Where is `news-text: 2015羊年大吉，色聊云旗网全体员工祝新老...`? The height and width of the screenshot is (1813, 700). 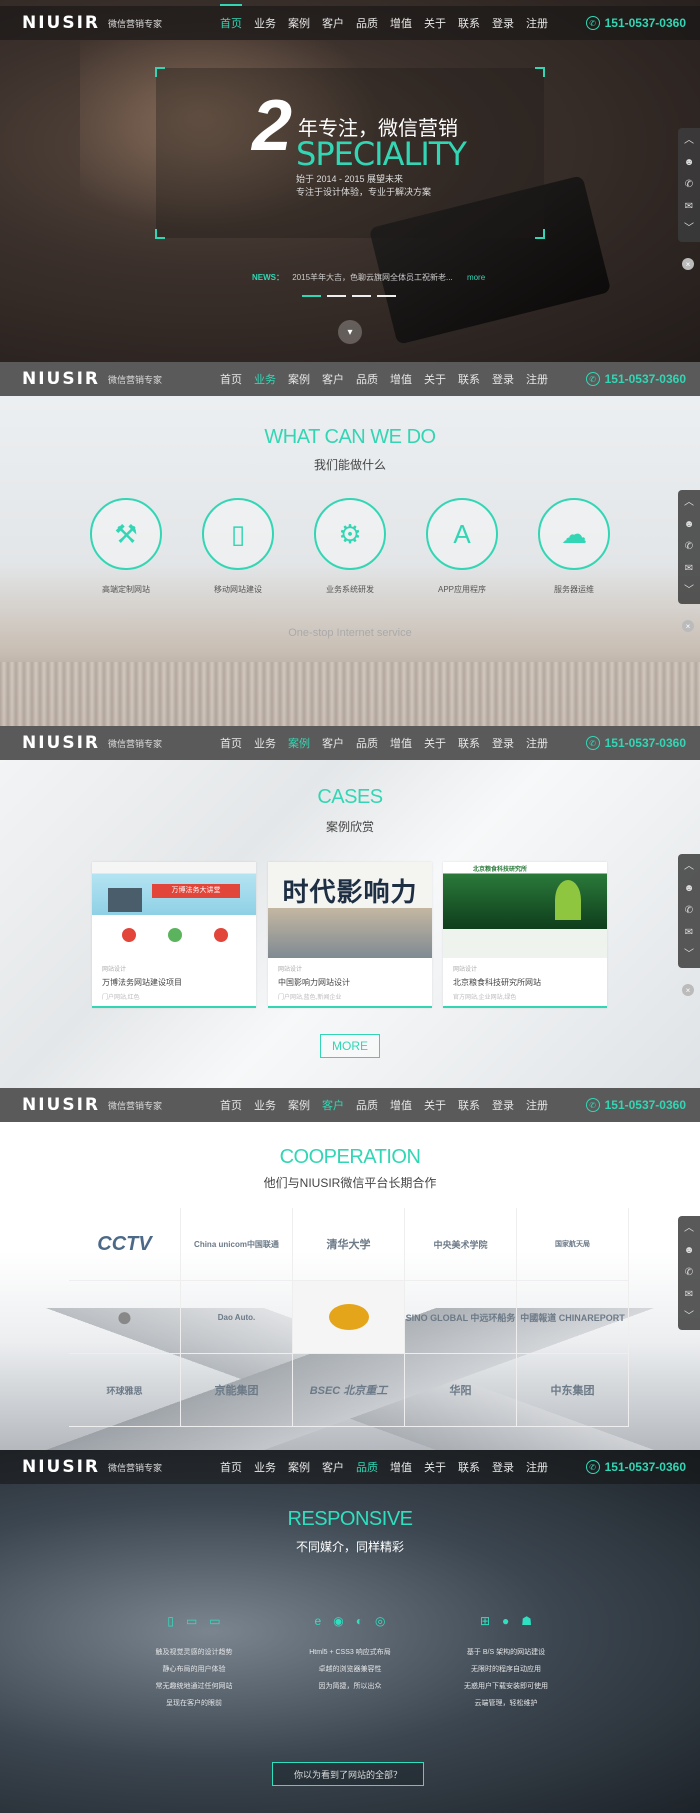 news-text: 2015羊年大吉，色聊云旗网全体员工祝新老... is located at coordinates (372, 277).